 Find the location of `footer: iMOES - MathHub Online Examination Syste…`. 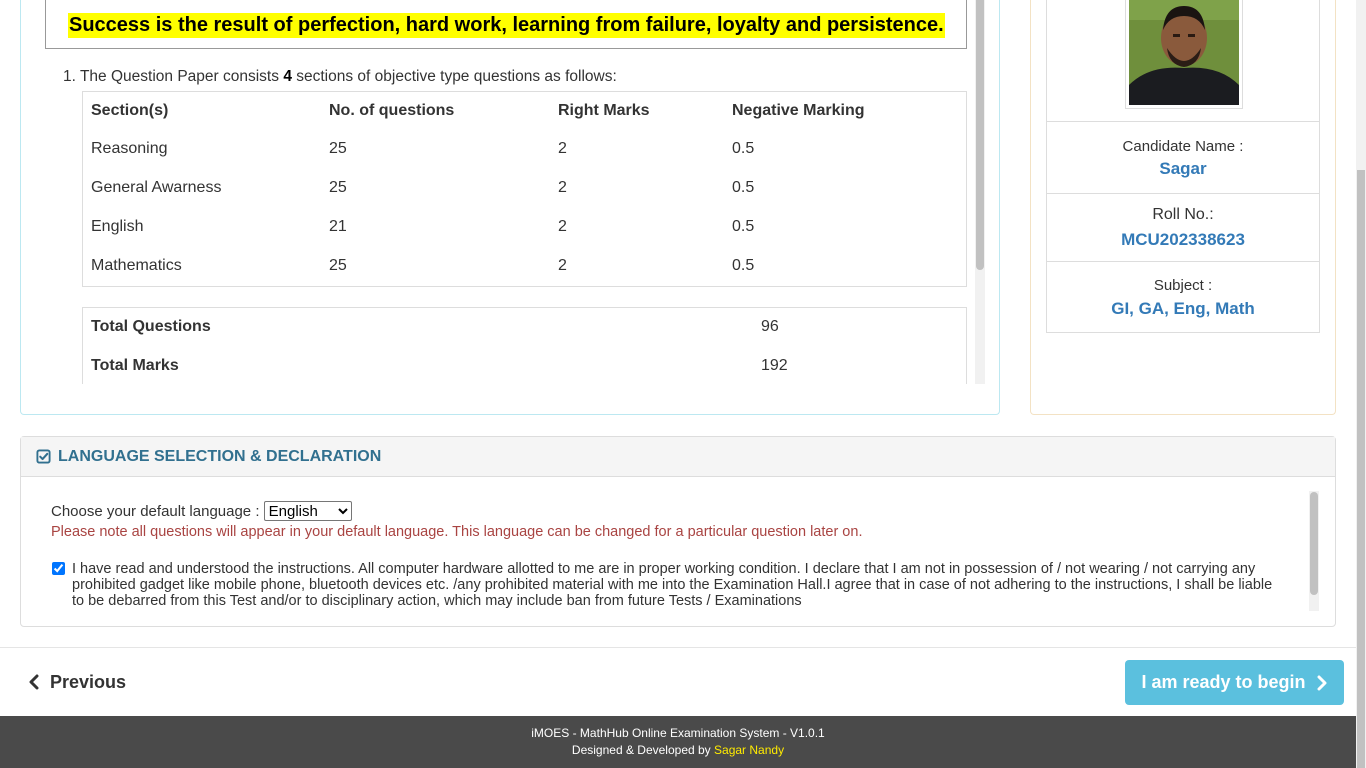

footer: iMOES - MathHub Online Examination Syste… is located at coordinates (678, 742).